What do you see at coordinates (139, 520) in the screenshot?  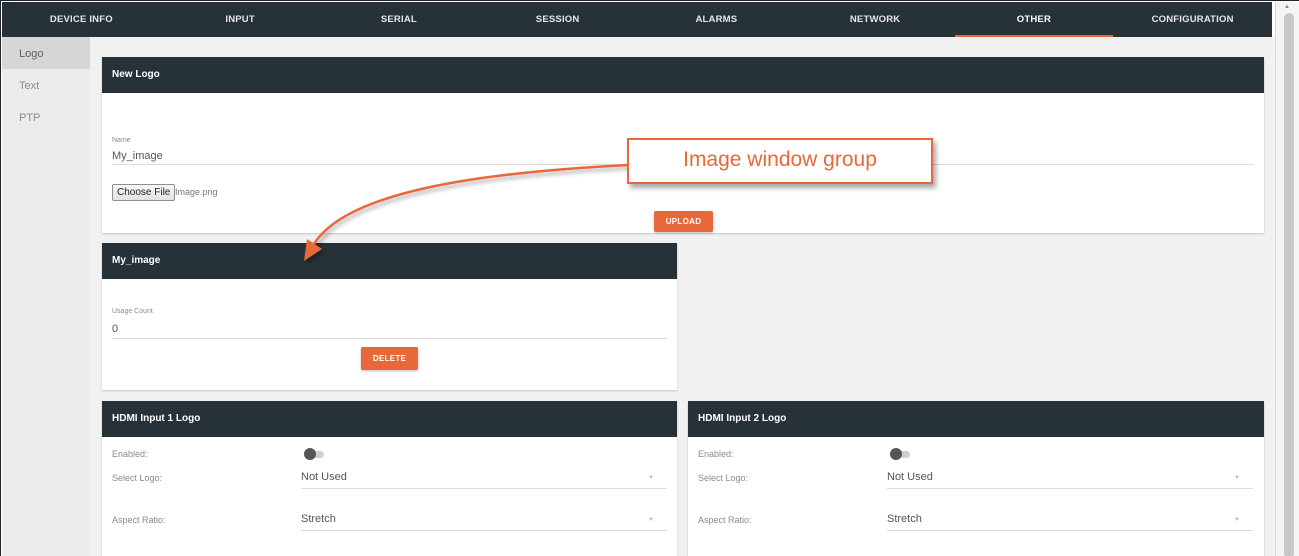 I see `hdmi1-aspect-label: Aspect Ratio:` at bounding box center [139, 520].